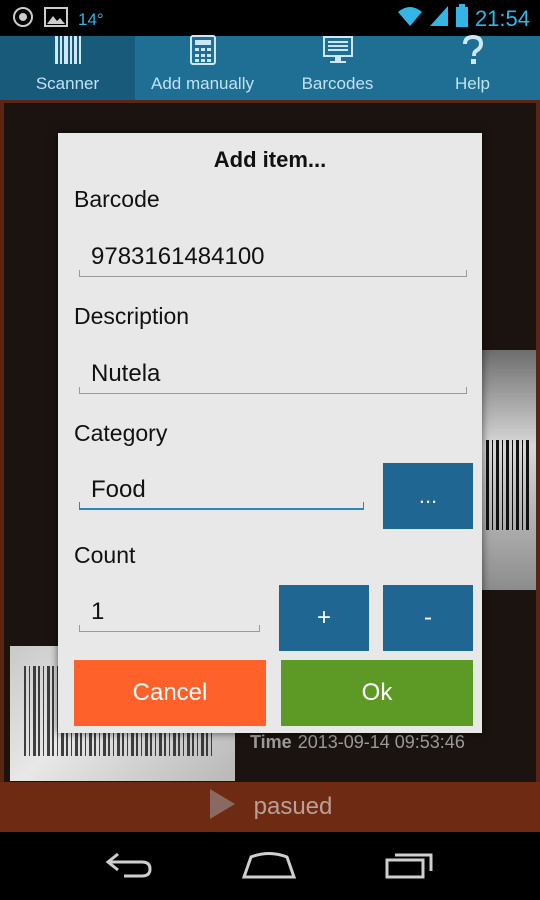 Image resolution: width=540 pixels, height=900 pixels. Describe the element at coordinates (270, 18) in the screenshot. I see `status-bar: 14° 21:54` at that location.